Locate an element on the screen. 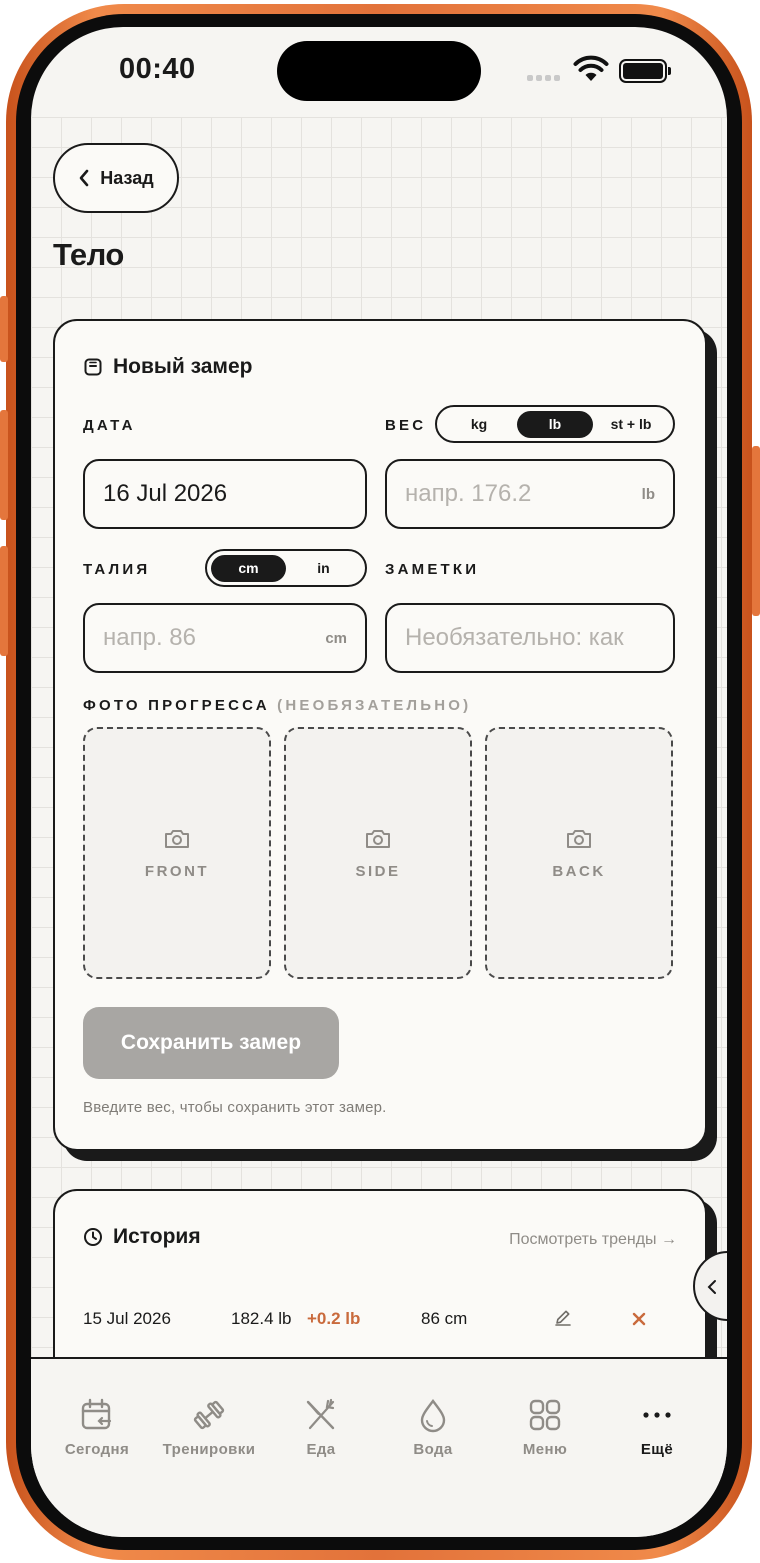 Image resolution: width=760 pixels, height=1563 pixels. more-dots-icon is located at coordinates (657, 1415).